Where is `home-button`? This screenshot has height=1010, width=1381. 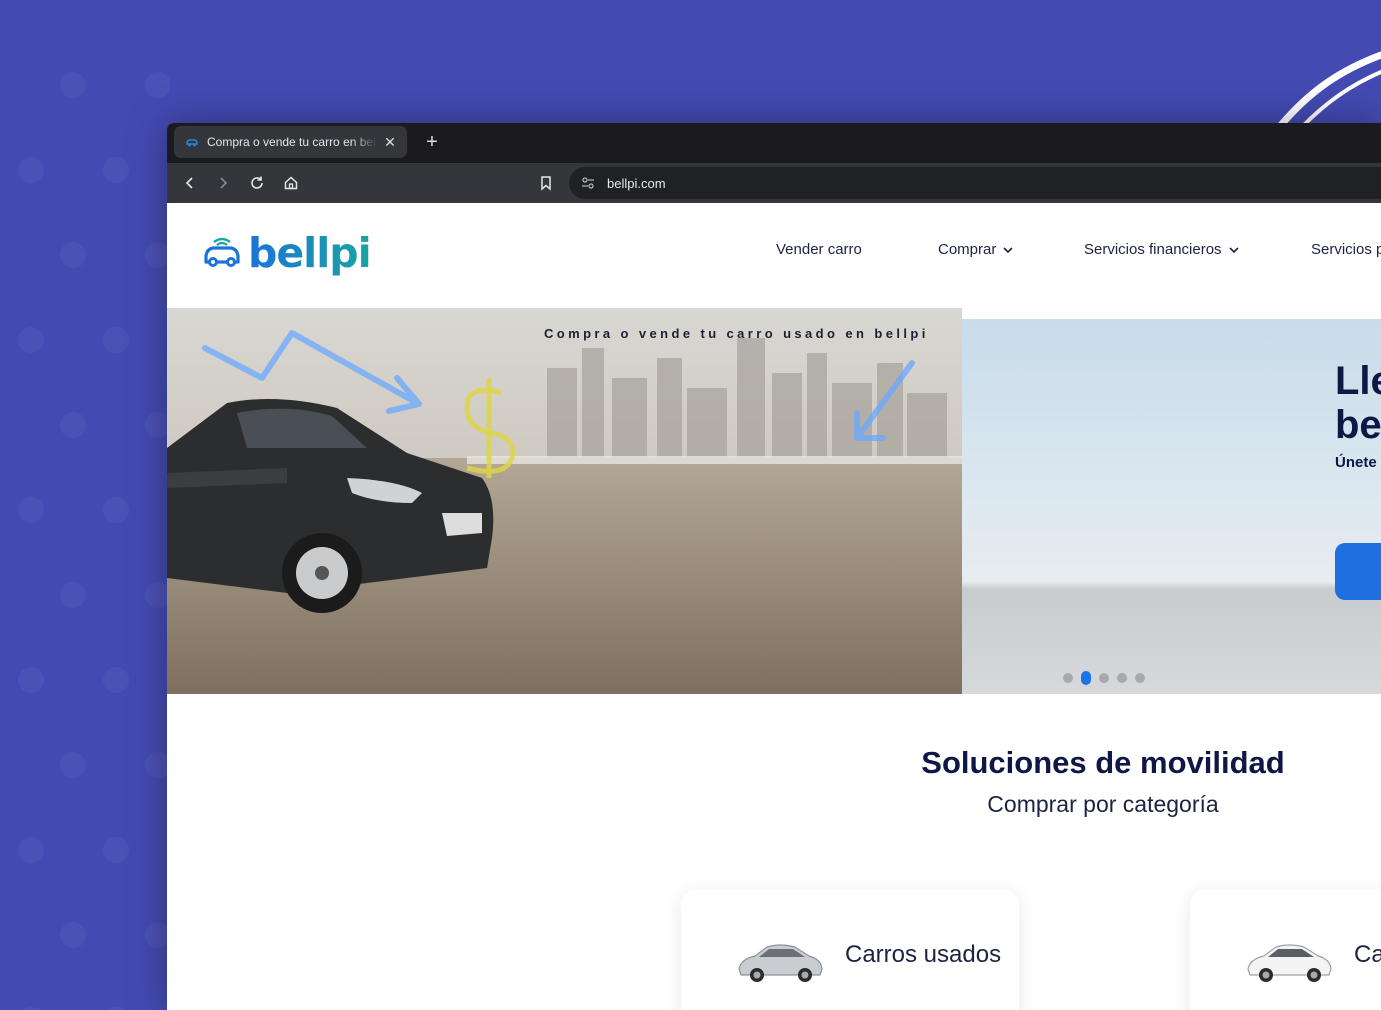
home-button is located at coordinates (291, 183).